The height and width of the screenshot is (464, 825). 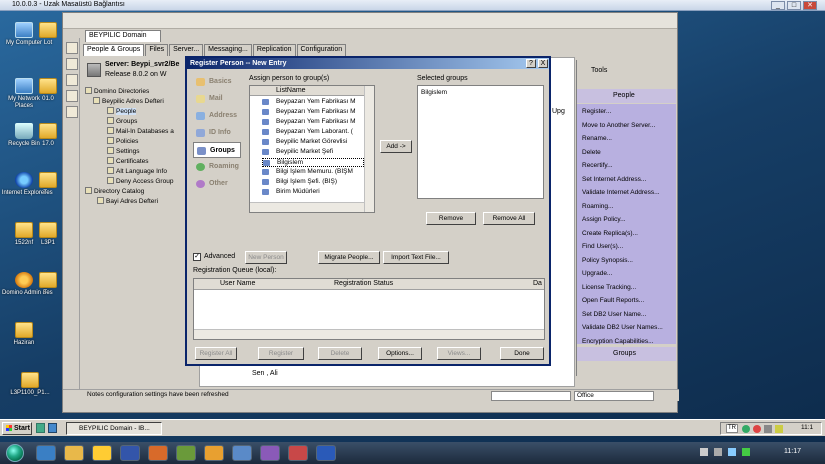 I want to click on group-row: Bilgi İşlem Memuru. (BİŞM, so click(x=313, y=171).